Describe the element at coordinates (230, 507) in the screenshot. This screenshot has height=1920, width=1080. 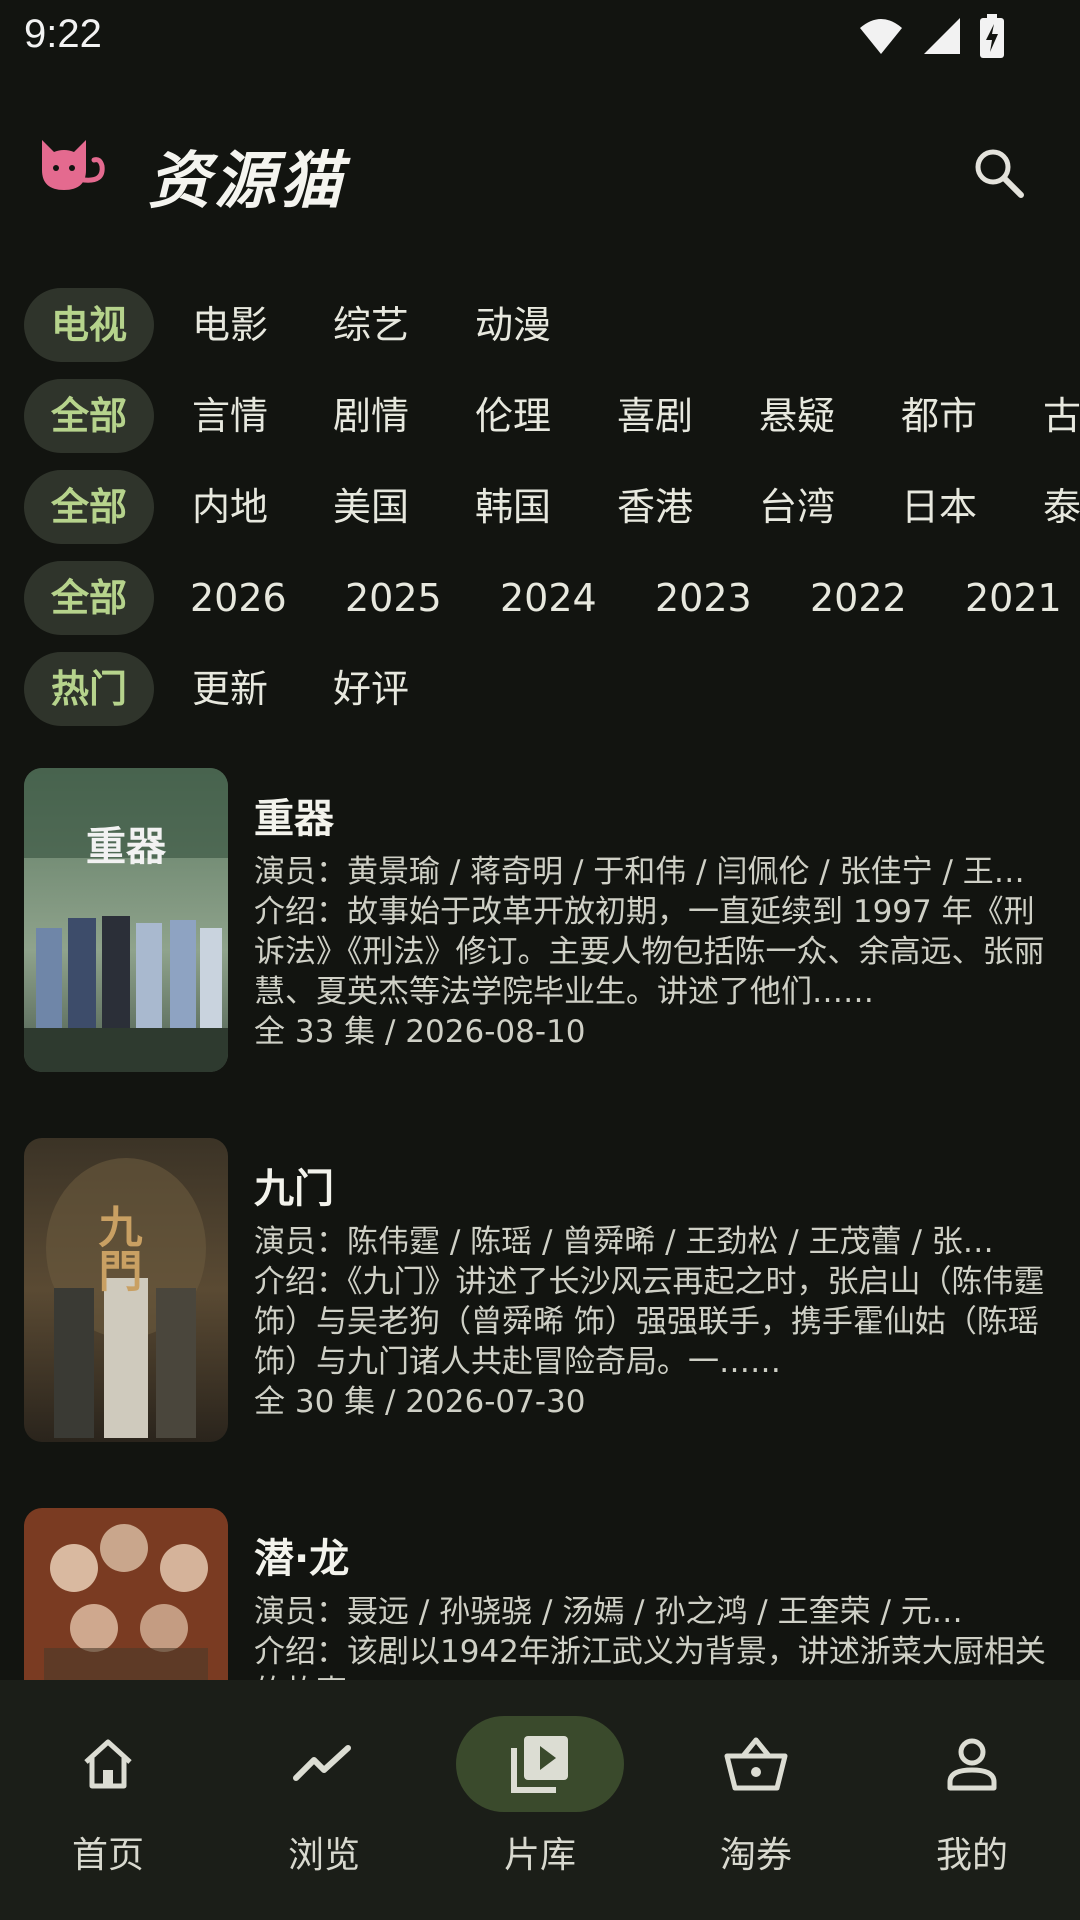
I see `chip-region-option: 内地` at that location.